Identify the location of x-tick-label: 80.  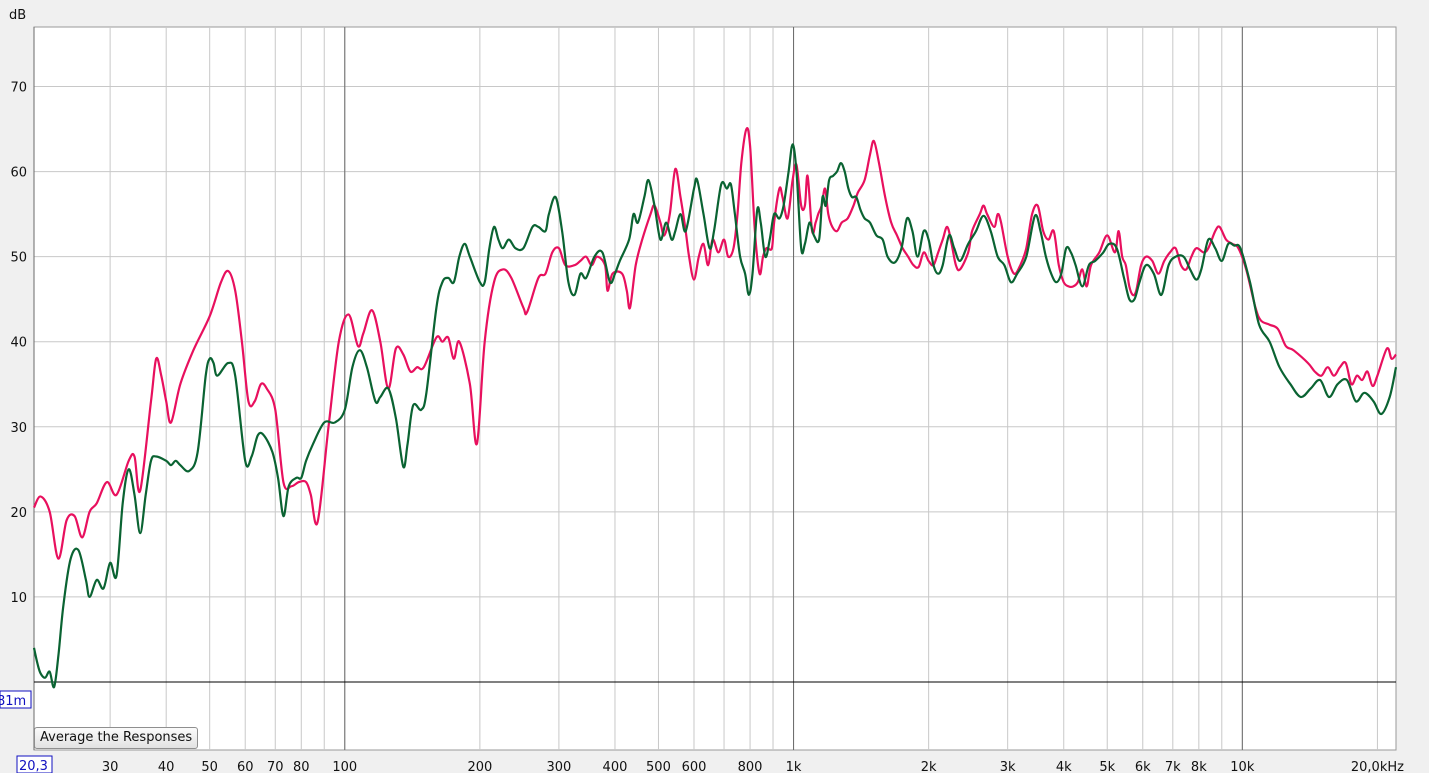
(301, 766).